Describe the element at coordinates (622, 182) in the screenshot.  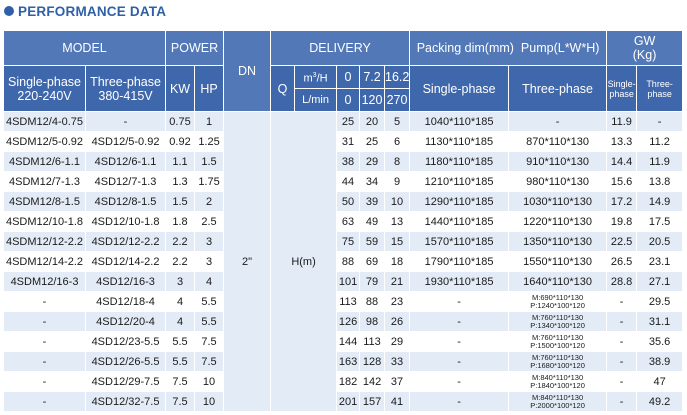
I see `cell-gw-single: 15.6` at that location.